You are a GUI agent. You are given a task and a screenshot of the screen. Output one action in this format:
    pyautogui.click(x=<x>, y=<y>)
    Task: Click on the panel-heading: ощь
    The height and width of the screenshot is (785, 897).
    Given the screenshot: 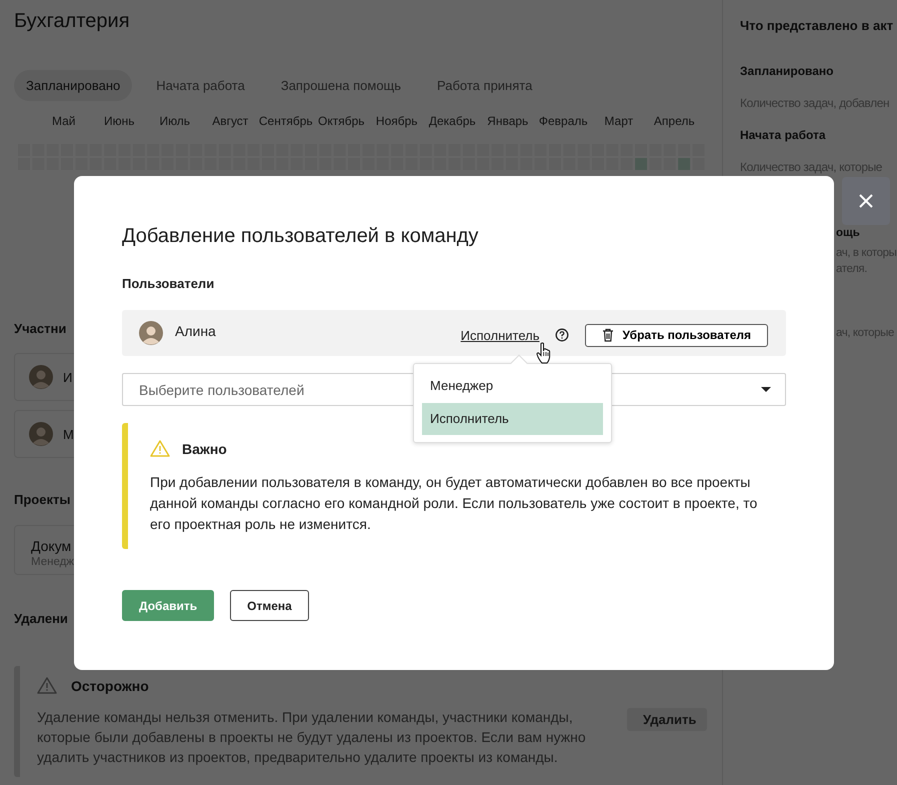 What is the action you would take?
    pyautogui.click(x=848, y=233)
    